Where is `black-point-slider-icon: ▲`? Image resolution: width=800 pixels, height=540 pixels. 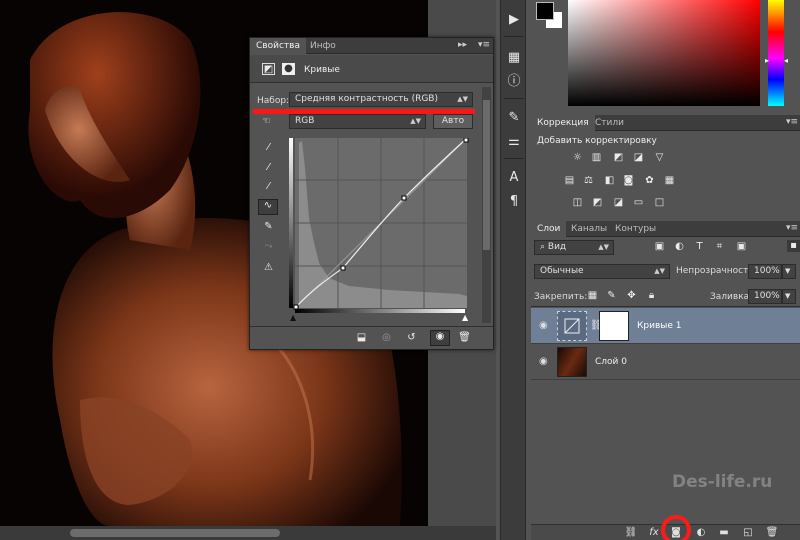 black-point-slider-icon: ▲ is located at coordinates (293, 317).